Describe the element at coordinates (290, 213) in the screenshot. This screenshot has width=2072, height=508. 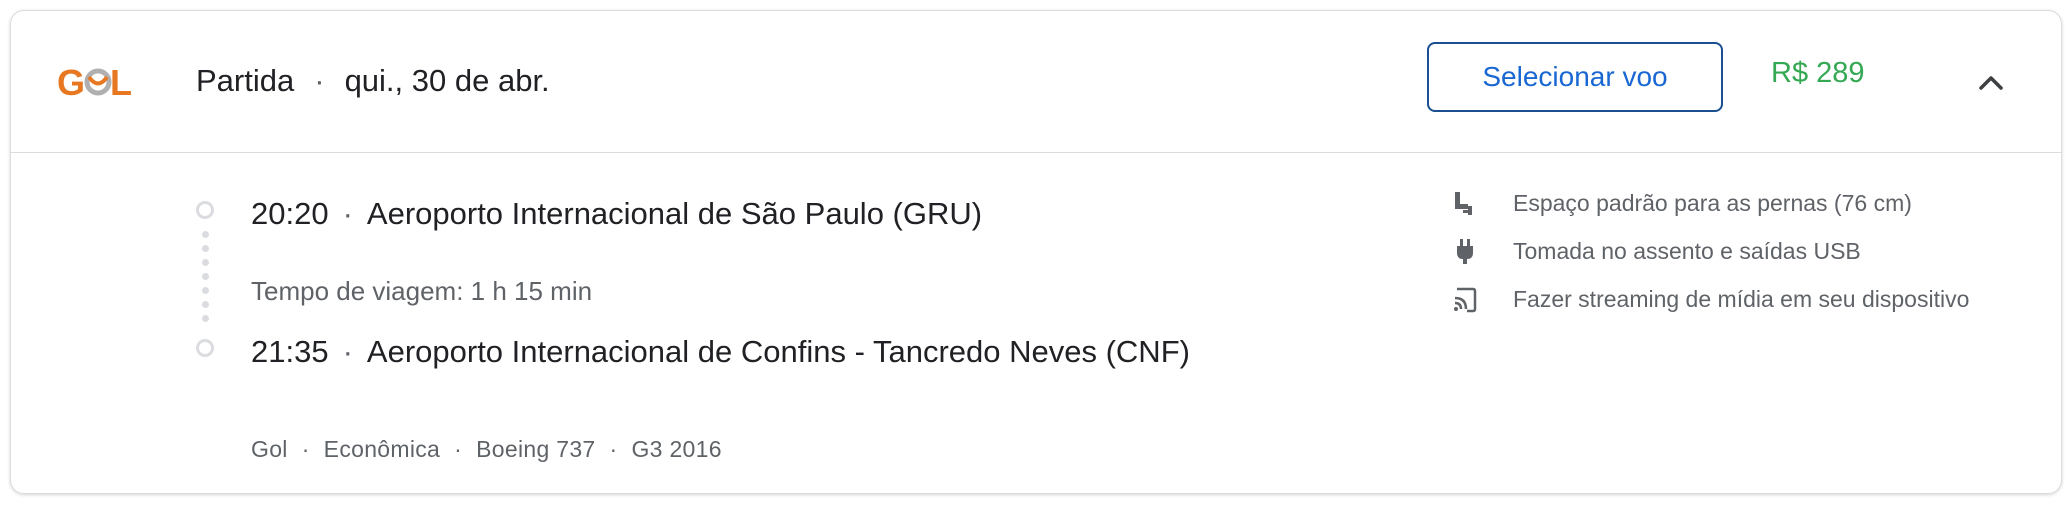
I see `departure-time: 20:20` at that location.